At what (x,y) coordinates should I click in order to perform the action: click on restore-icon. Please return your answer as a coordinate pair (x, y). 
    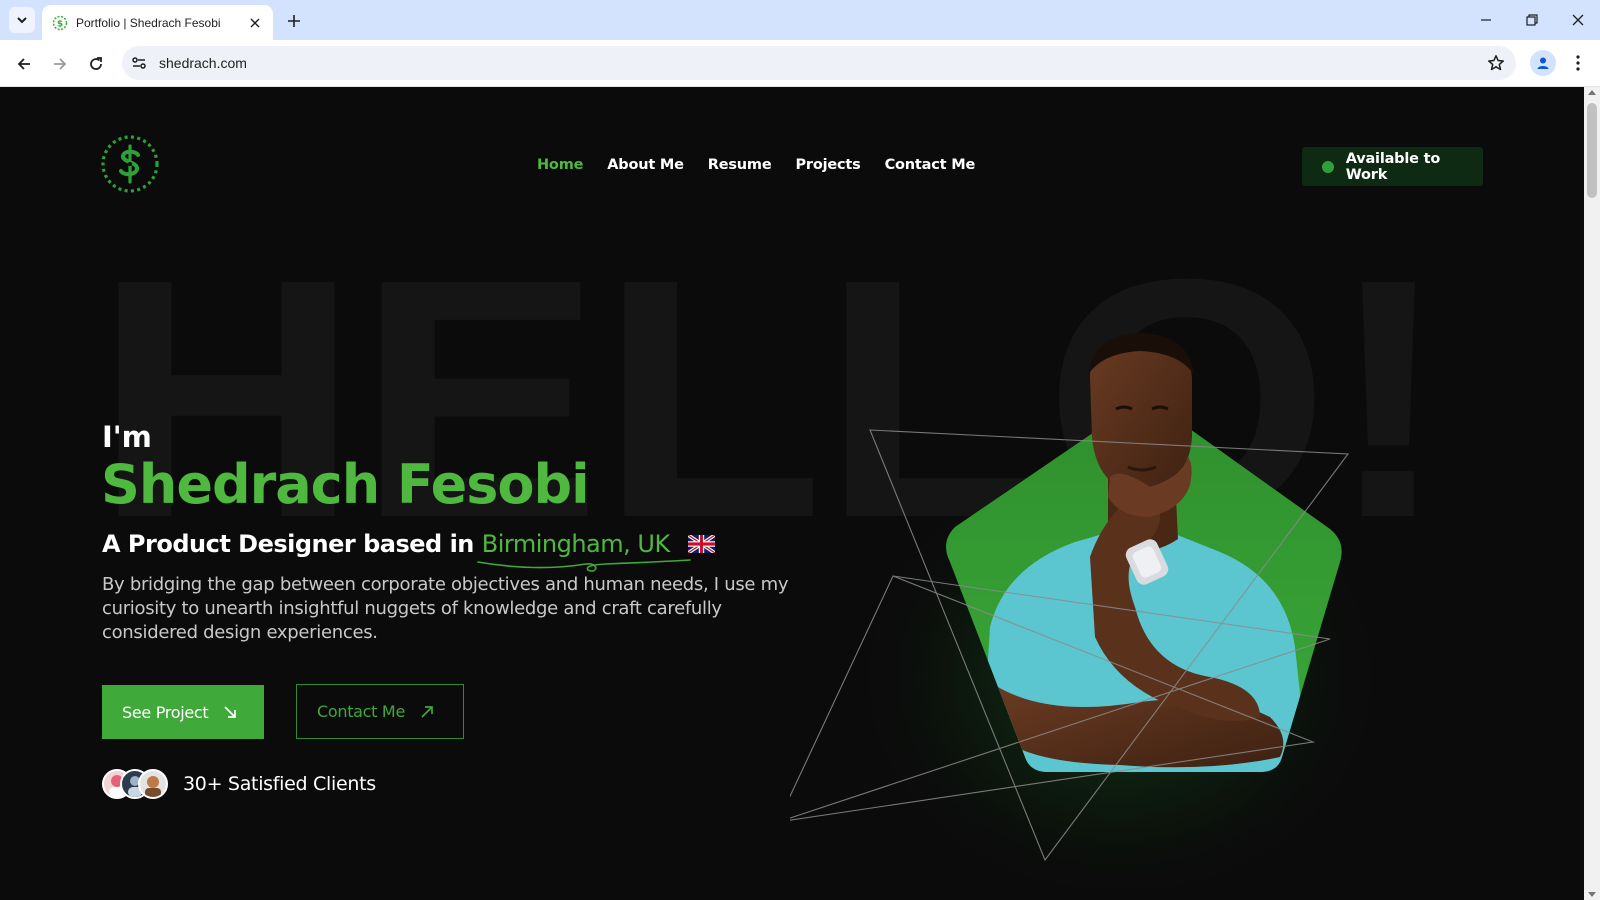
    Looking at the image, I should click on (1532, 20).